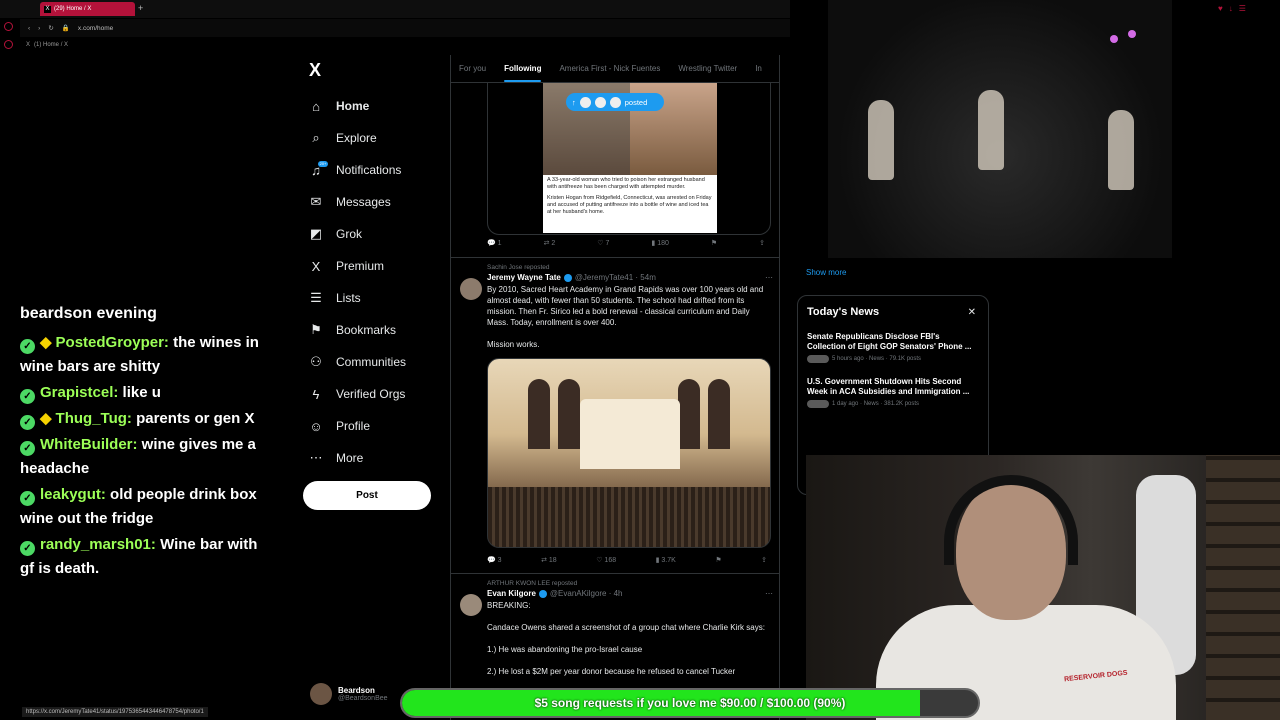 The height and width of the screenshot is (720, 1280). Describe the element at coordinates (383, 394) in the screenshot. I see `nav-item-verified-orgs: ϟ Verified Orgs` at that location.